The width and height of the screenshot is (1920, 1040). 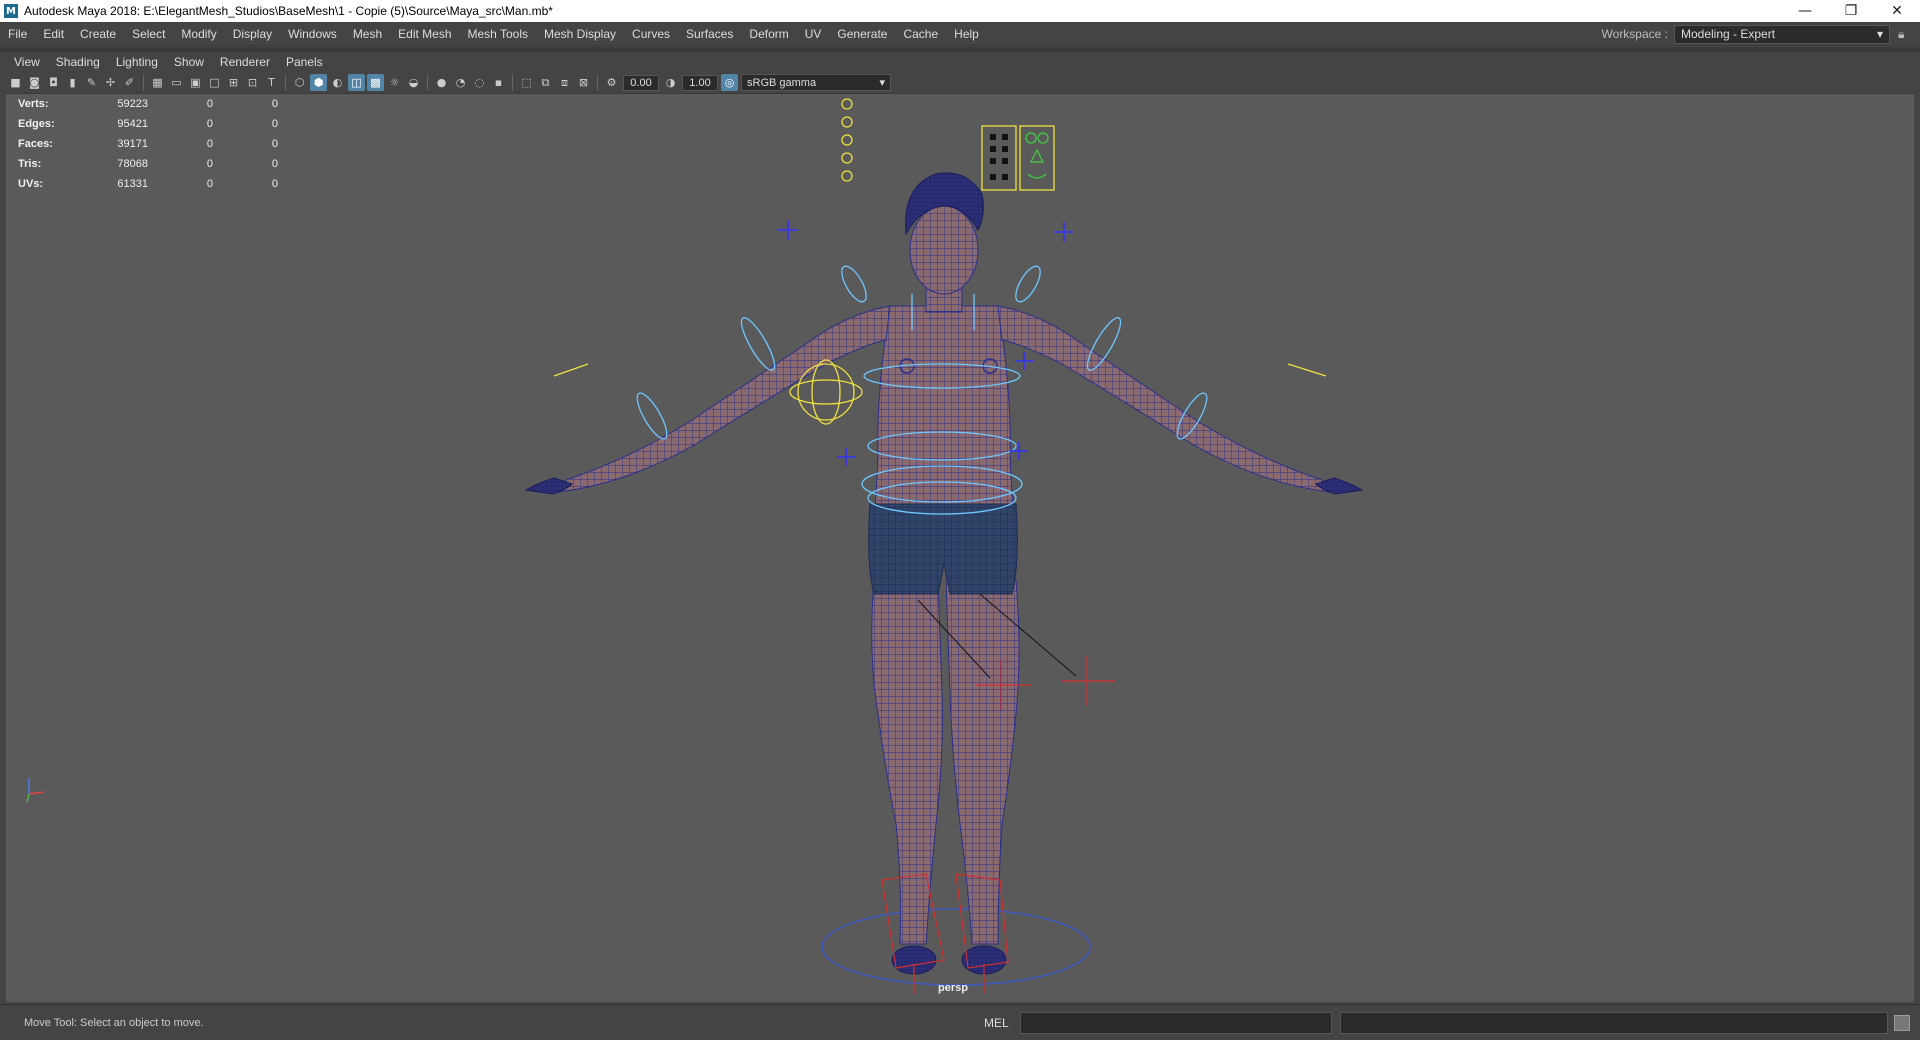 I want to click on right-hand-ik, so click(x=1307, y=370).